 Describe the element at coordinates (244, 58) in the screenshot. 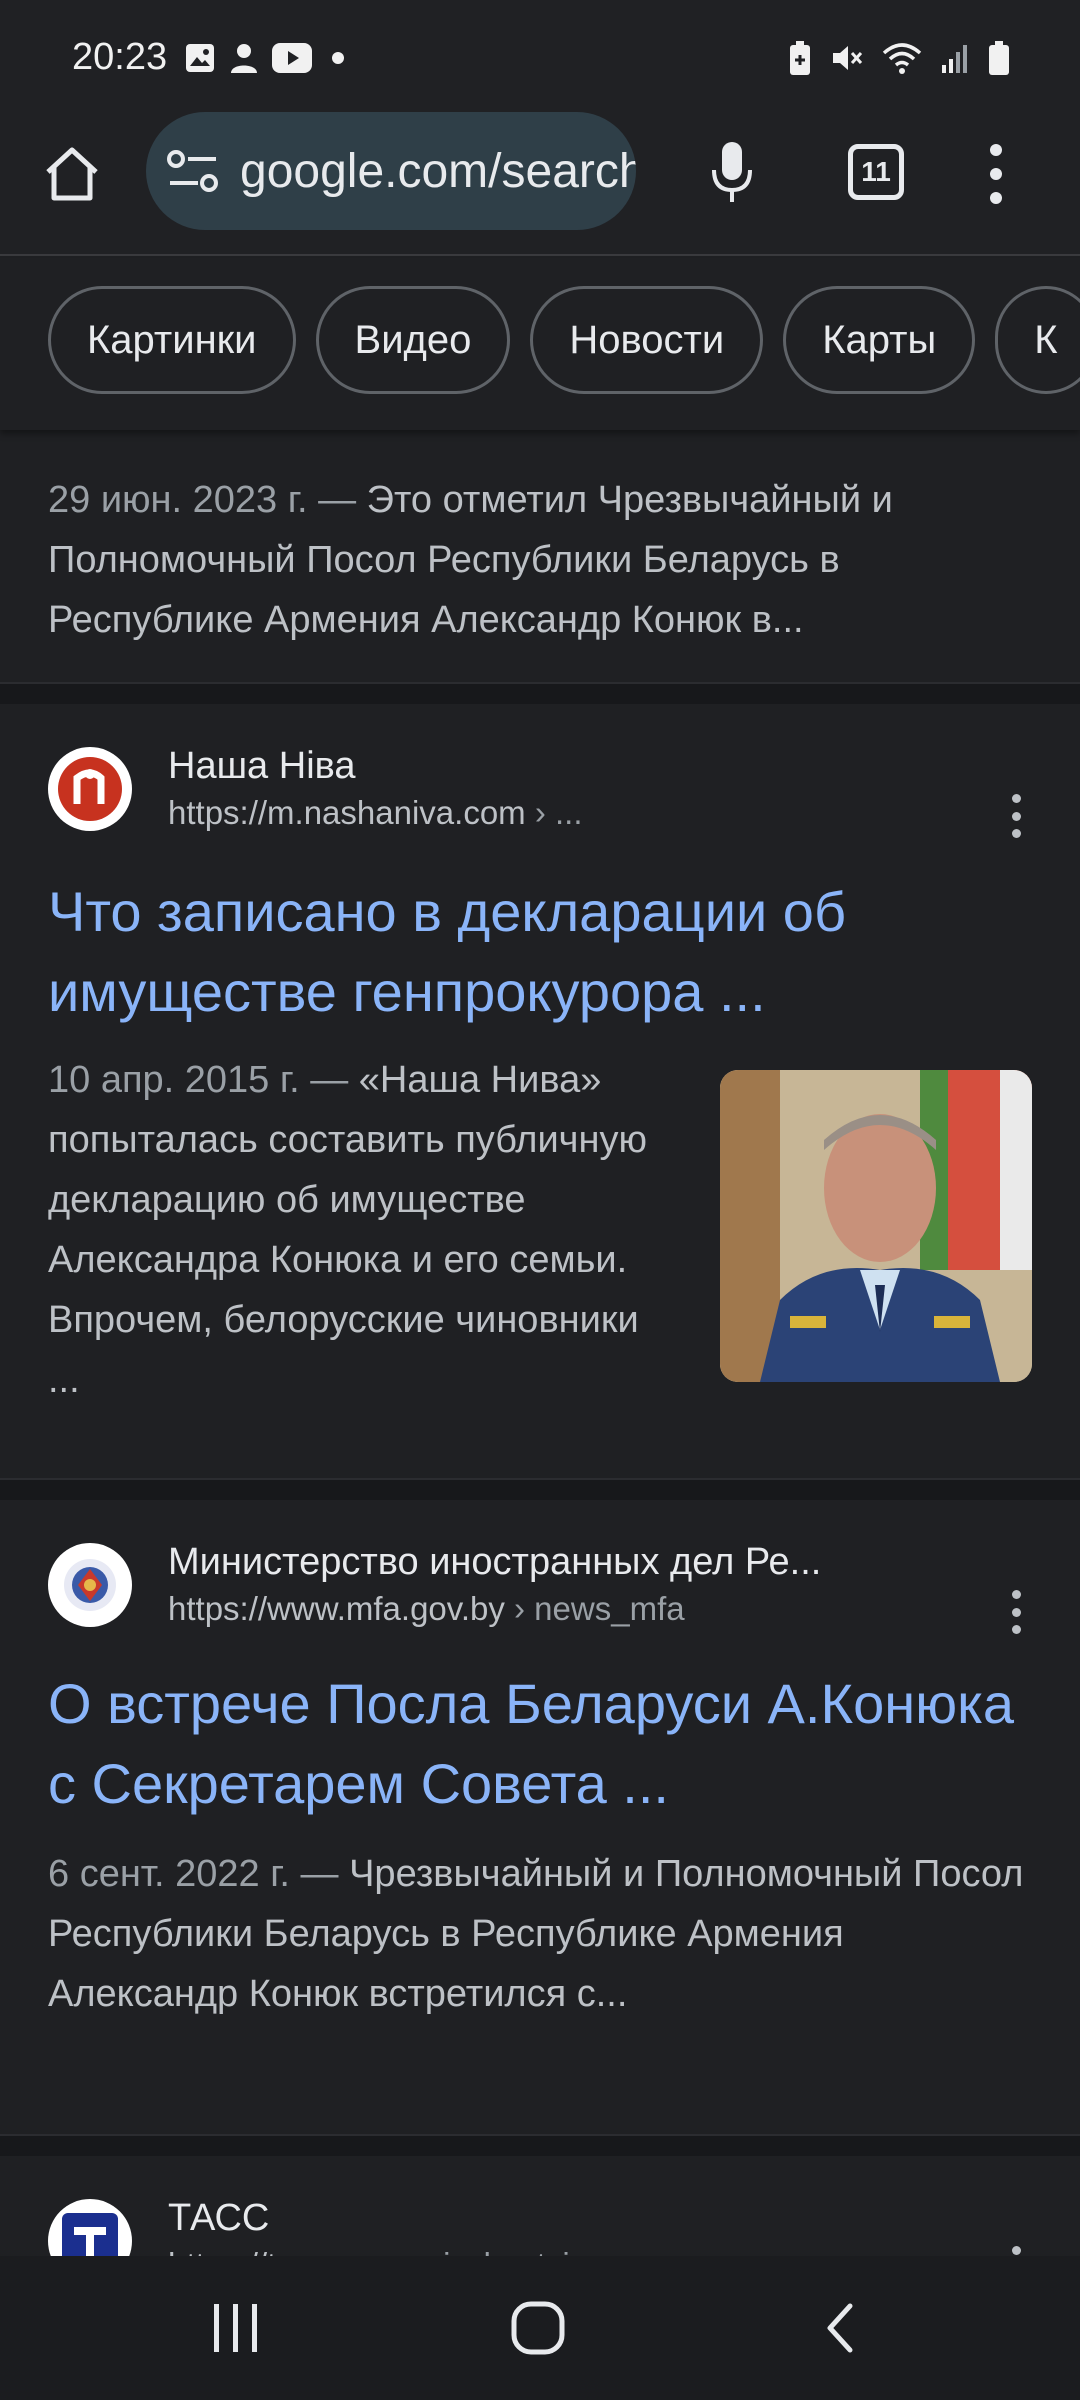

I see `person-icon` at that location.